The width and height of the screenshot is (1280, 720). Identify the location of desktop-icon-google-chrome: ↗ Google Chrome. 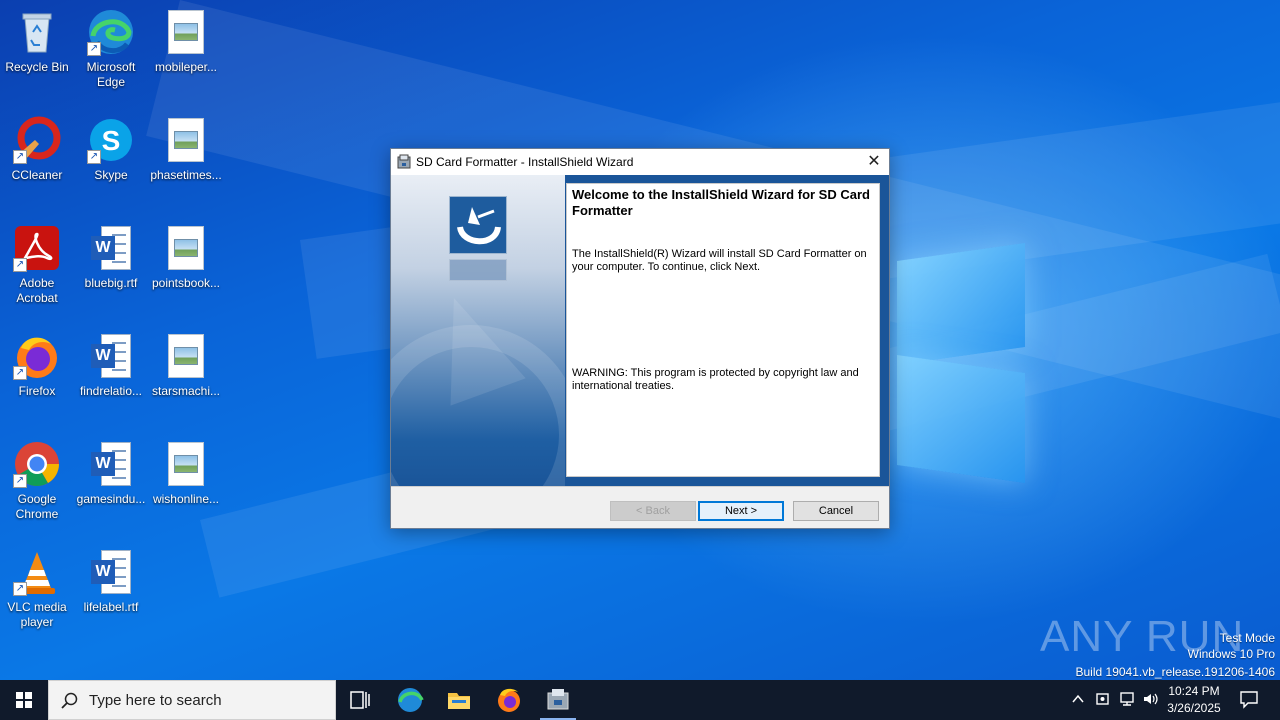
(37, 481).